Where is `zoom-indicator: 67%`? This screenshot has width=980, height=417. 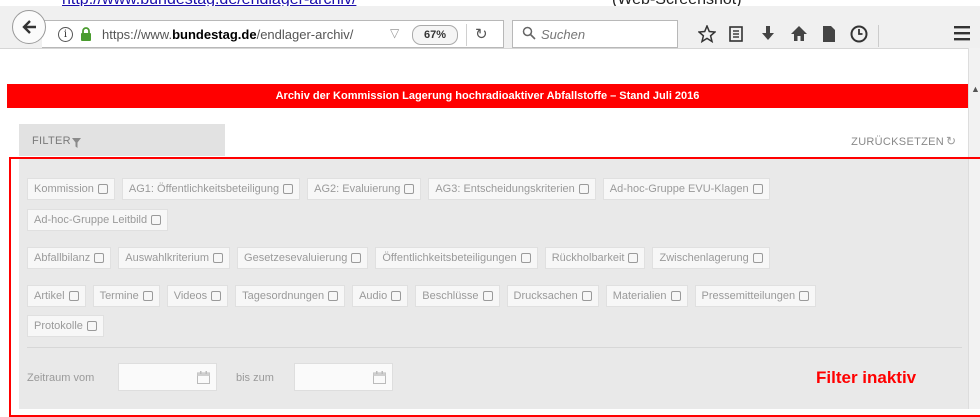 zoom-indicator: 67% is located at coordinates (435, 35).